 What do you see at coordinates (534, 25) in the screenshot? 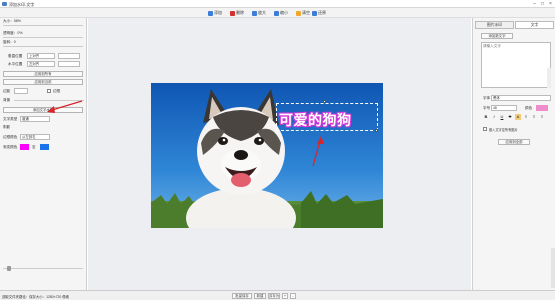
I see `tab-text: 文字` at bounding box center [534, 25].